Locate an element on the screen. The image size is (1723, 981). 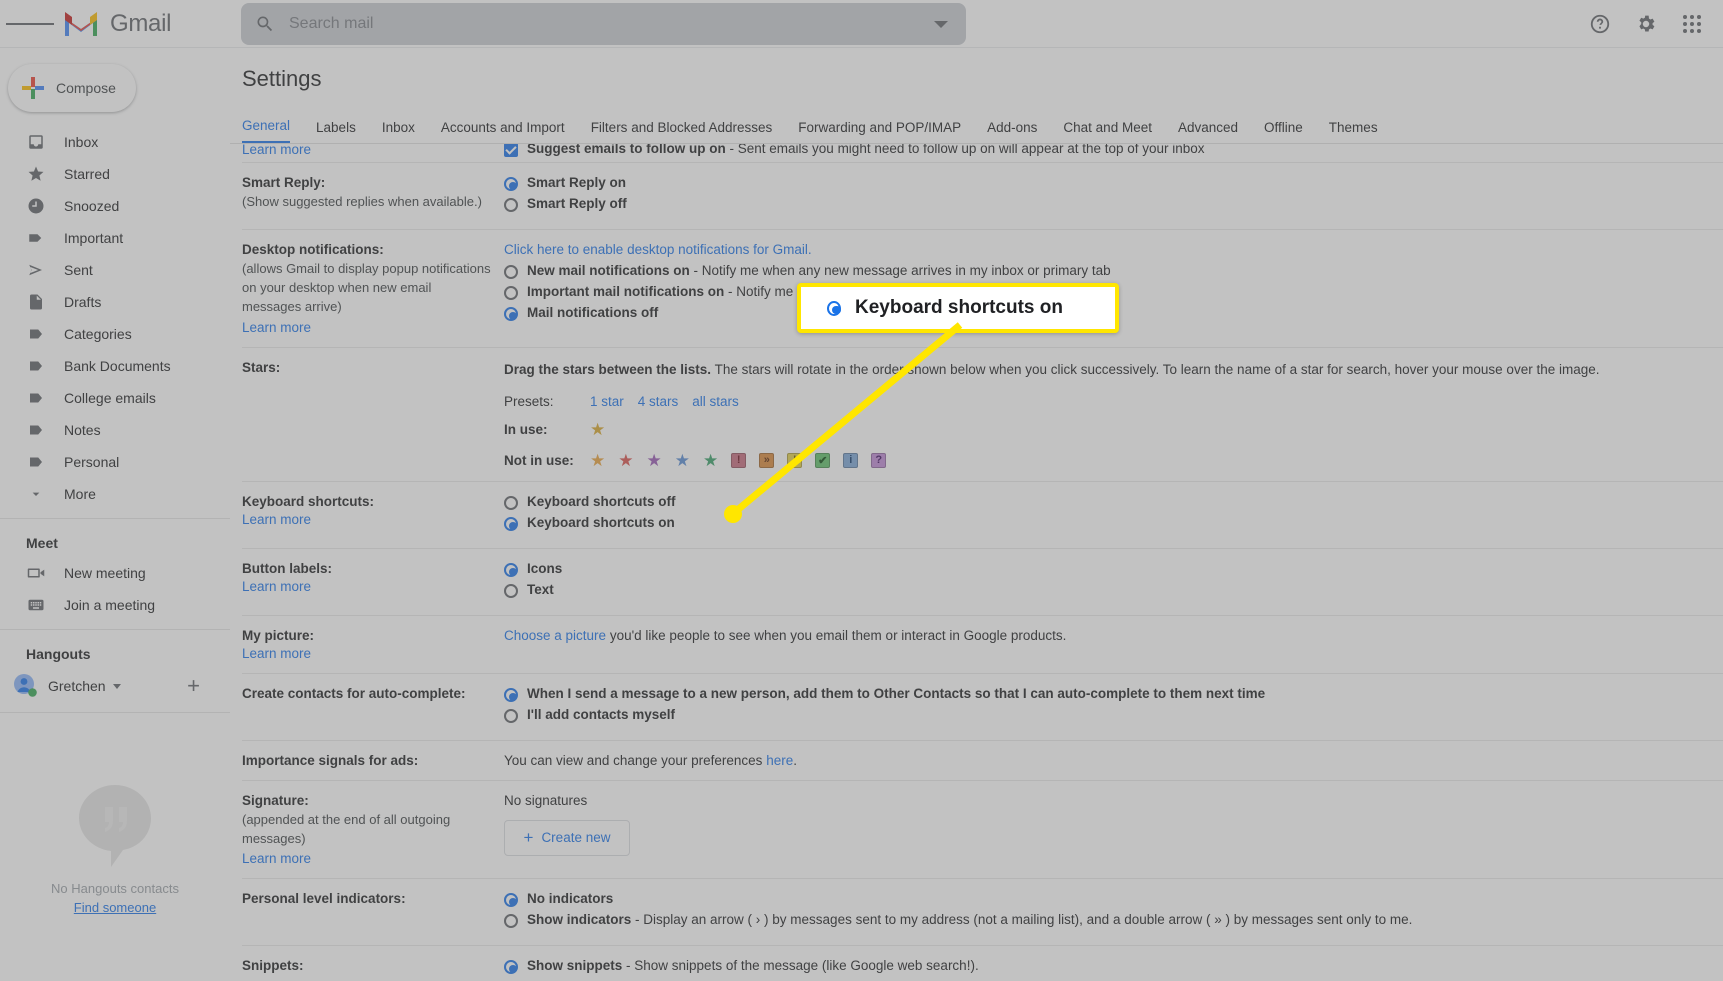
tab-offline: Offline is located at coordinates (1283, 131).